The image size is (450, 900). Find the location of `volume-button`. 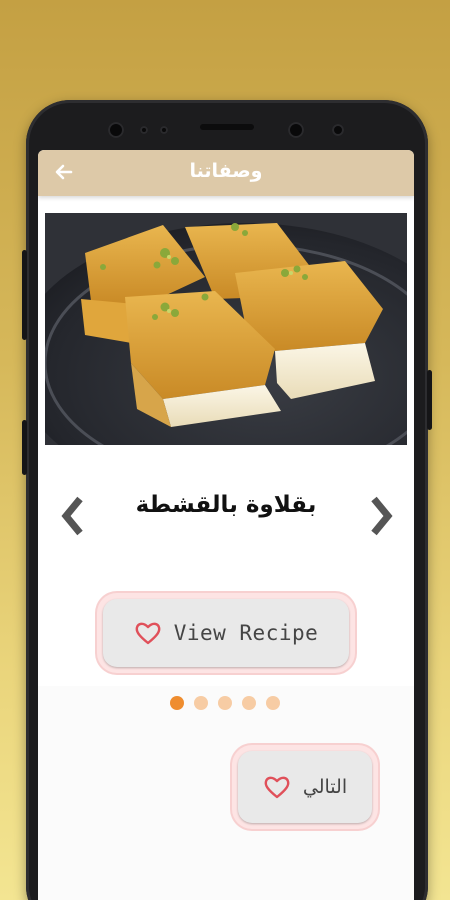

volume-button is located at coordinates (24, 295).